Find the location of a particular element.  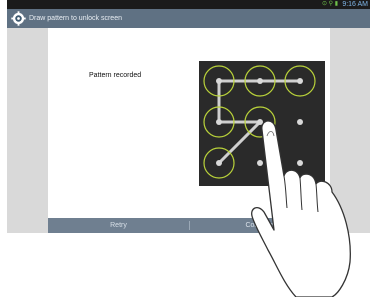

title-text: Draw pattern to unlock screen is located at coordinates (75, 18).